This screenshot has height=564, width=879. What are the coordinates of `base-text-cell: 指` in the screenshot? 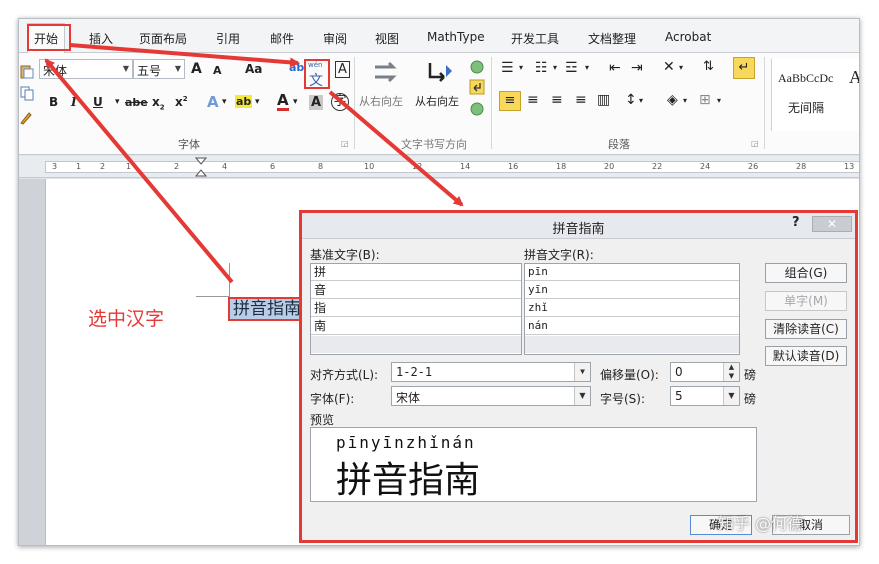 It's located at (416, 308).